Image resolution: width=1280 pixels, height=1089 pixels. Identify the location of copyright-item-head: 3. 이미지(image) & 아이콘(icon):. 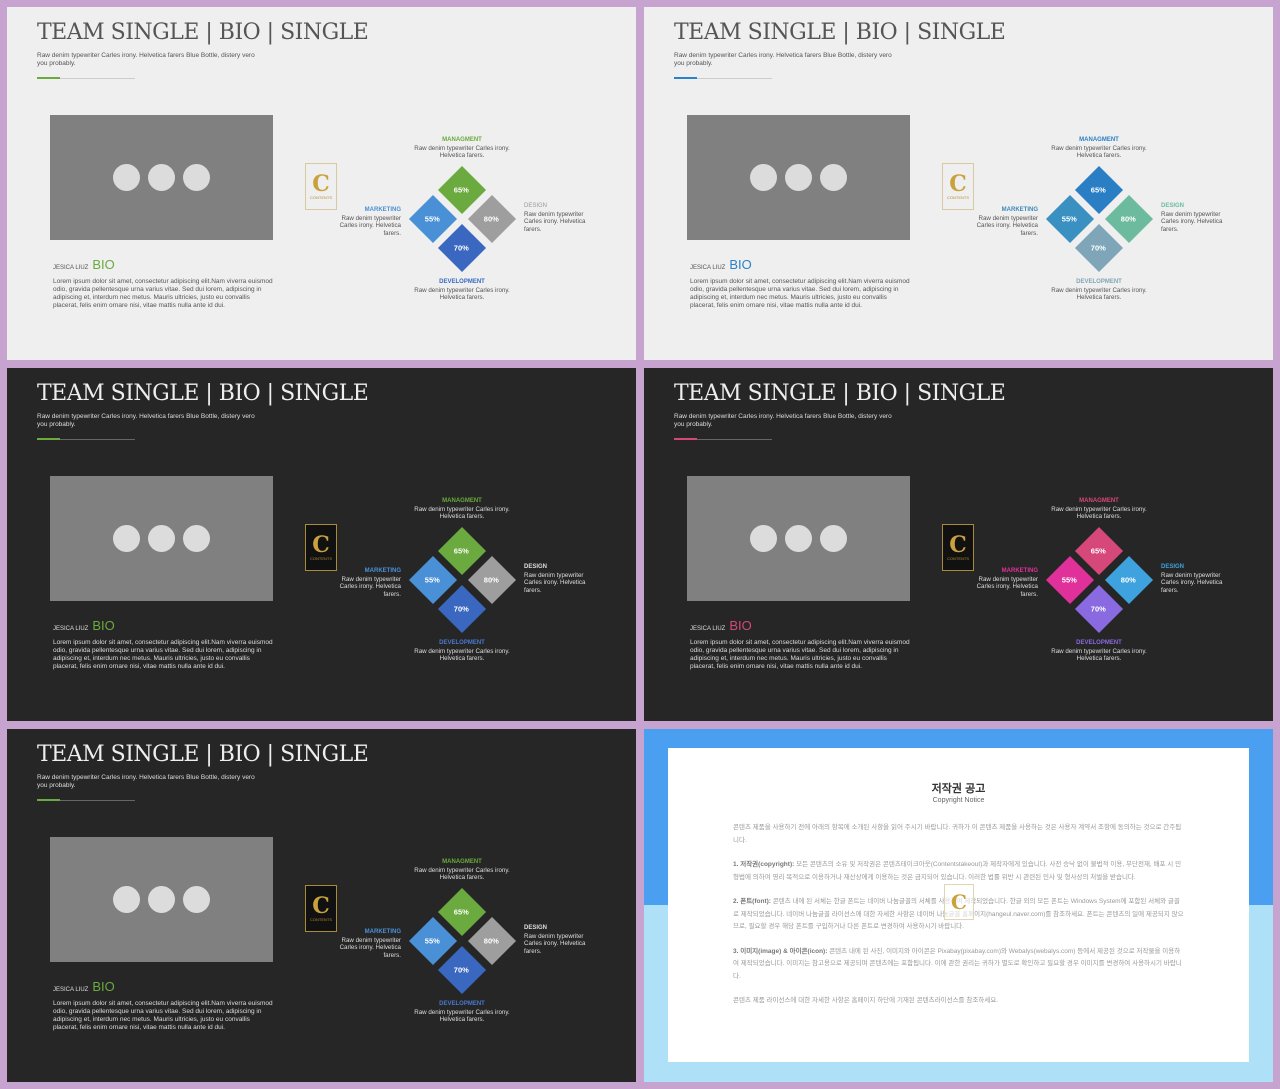
(780, 951).